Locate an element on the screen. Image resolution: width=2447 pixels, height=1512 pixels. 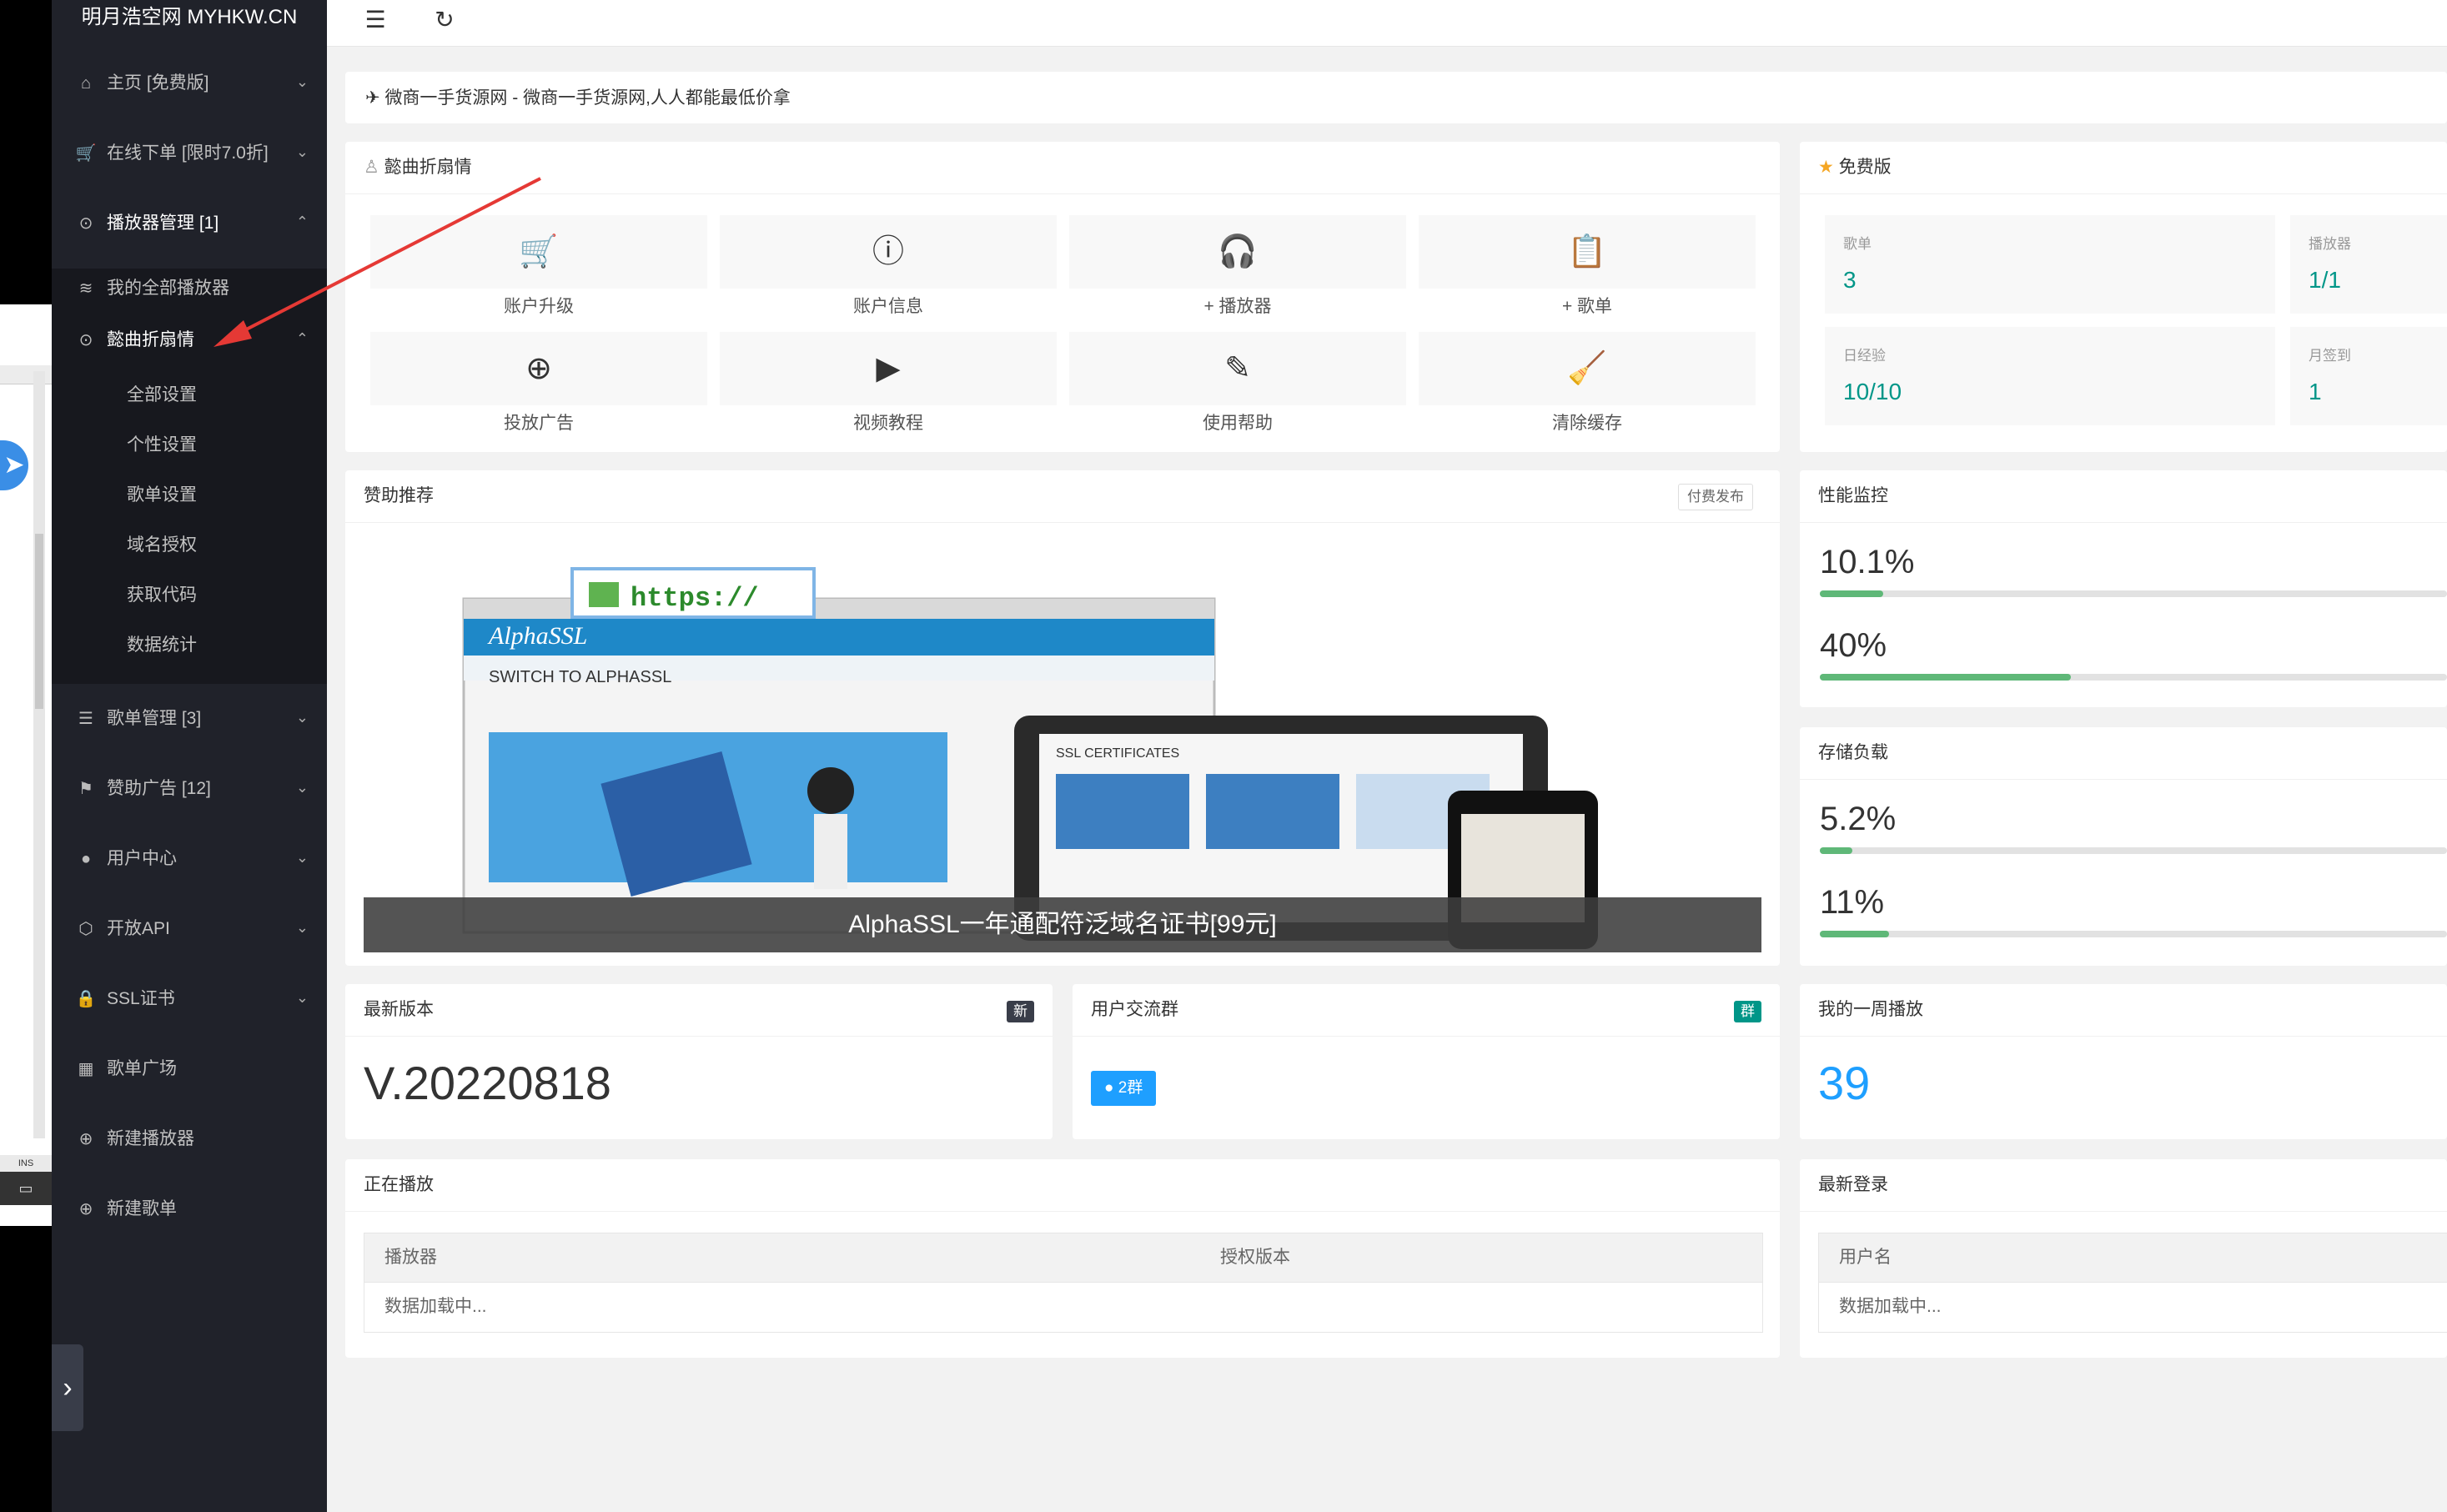
quick-video-tutorial: ▶ is located at coordinates (888, 369).